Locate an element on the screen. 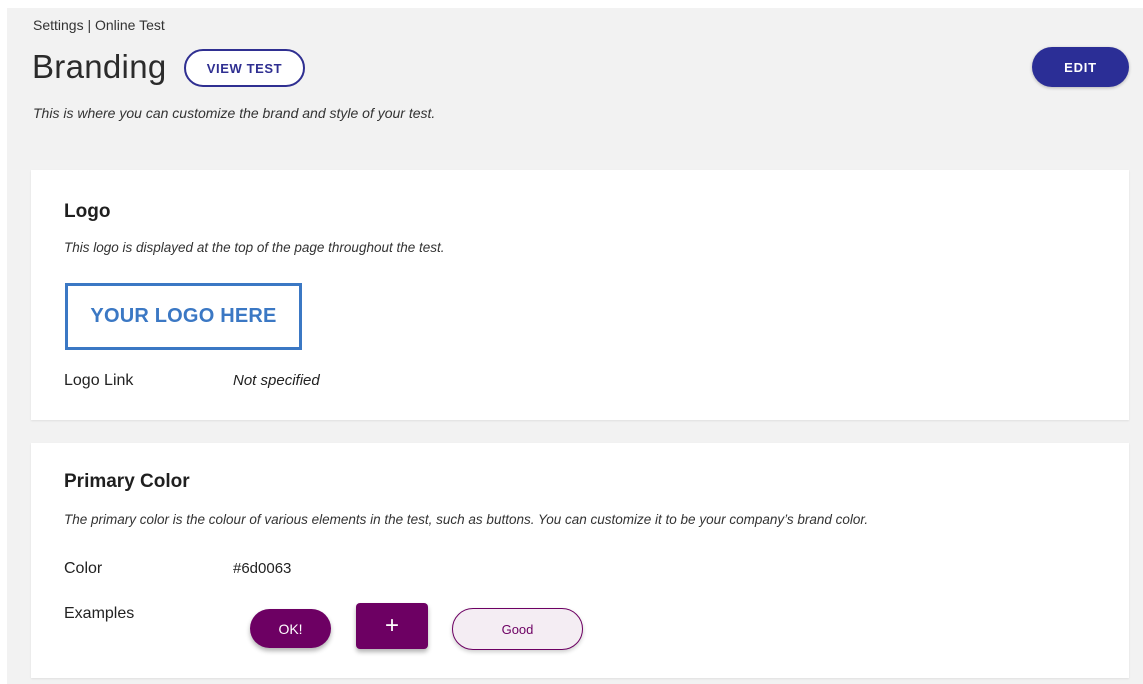 The height and width of the screenshot is (684, 1143). examples-label: Examples is located at coordinates (99, 613).